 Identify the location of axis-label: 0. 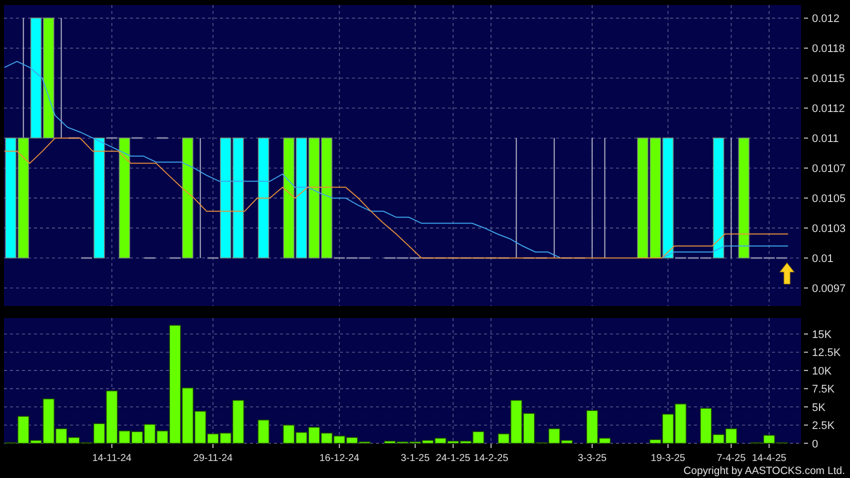
(815, 444).